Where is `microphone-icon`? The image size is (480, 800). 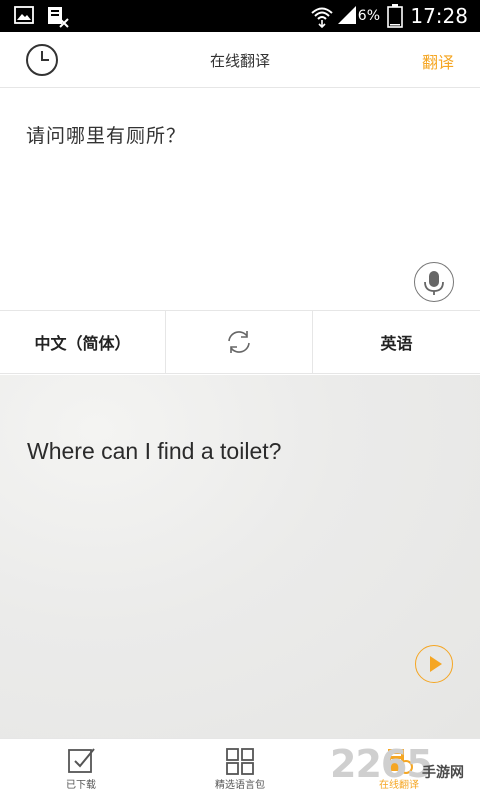 microphone-icon is located at coordinates (433, 282).